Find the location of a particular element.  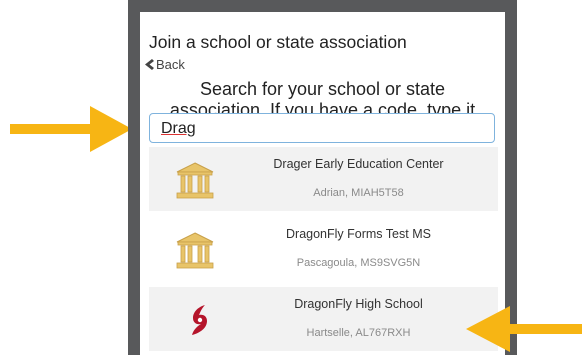

right-pointer-arrow is located at coordinates (524, 329).